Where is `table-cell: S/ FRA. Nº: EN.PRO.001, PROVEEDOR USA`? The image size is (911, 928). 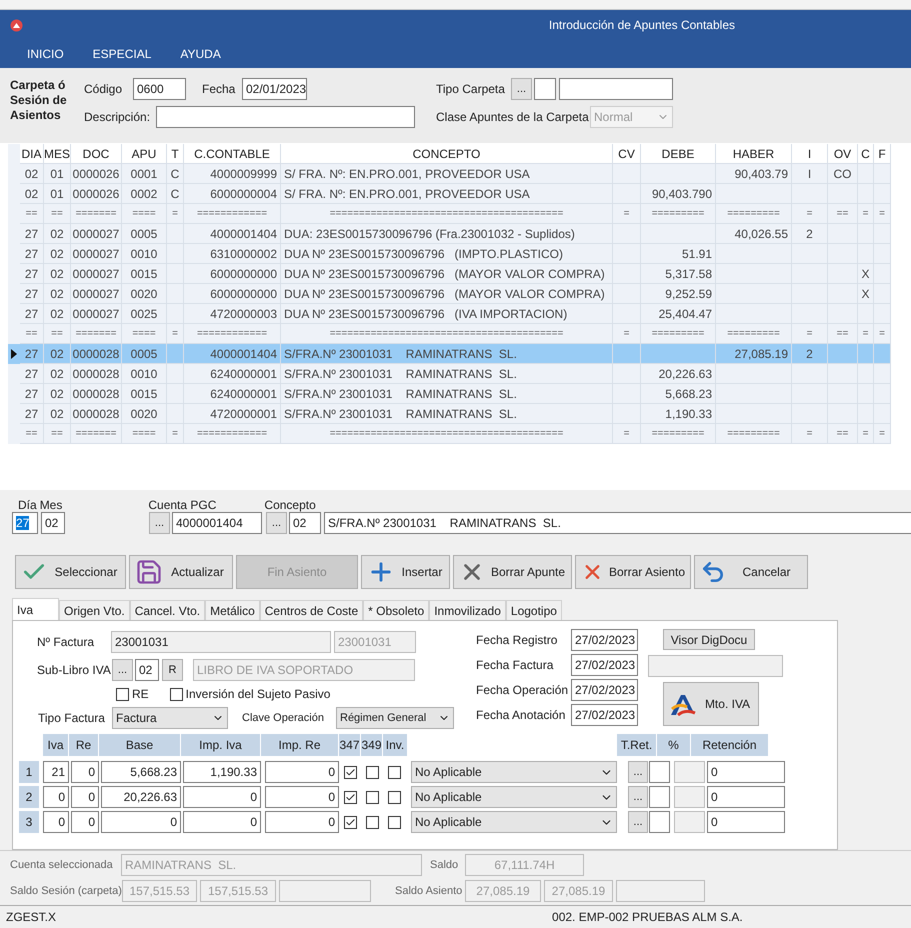 table-cell: S/ FRA. Nº: EN.PRO.001, PROVEEDOR USA is located at coordinates (447, 174).